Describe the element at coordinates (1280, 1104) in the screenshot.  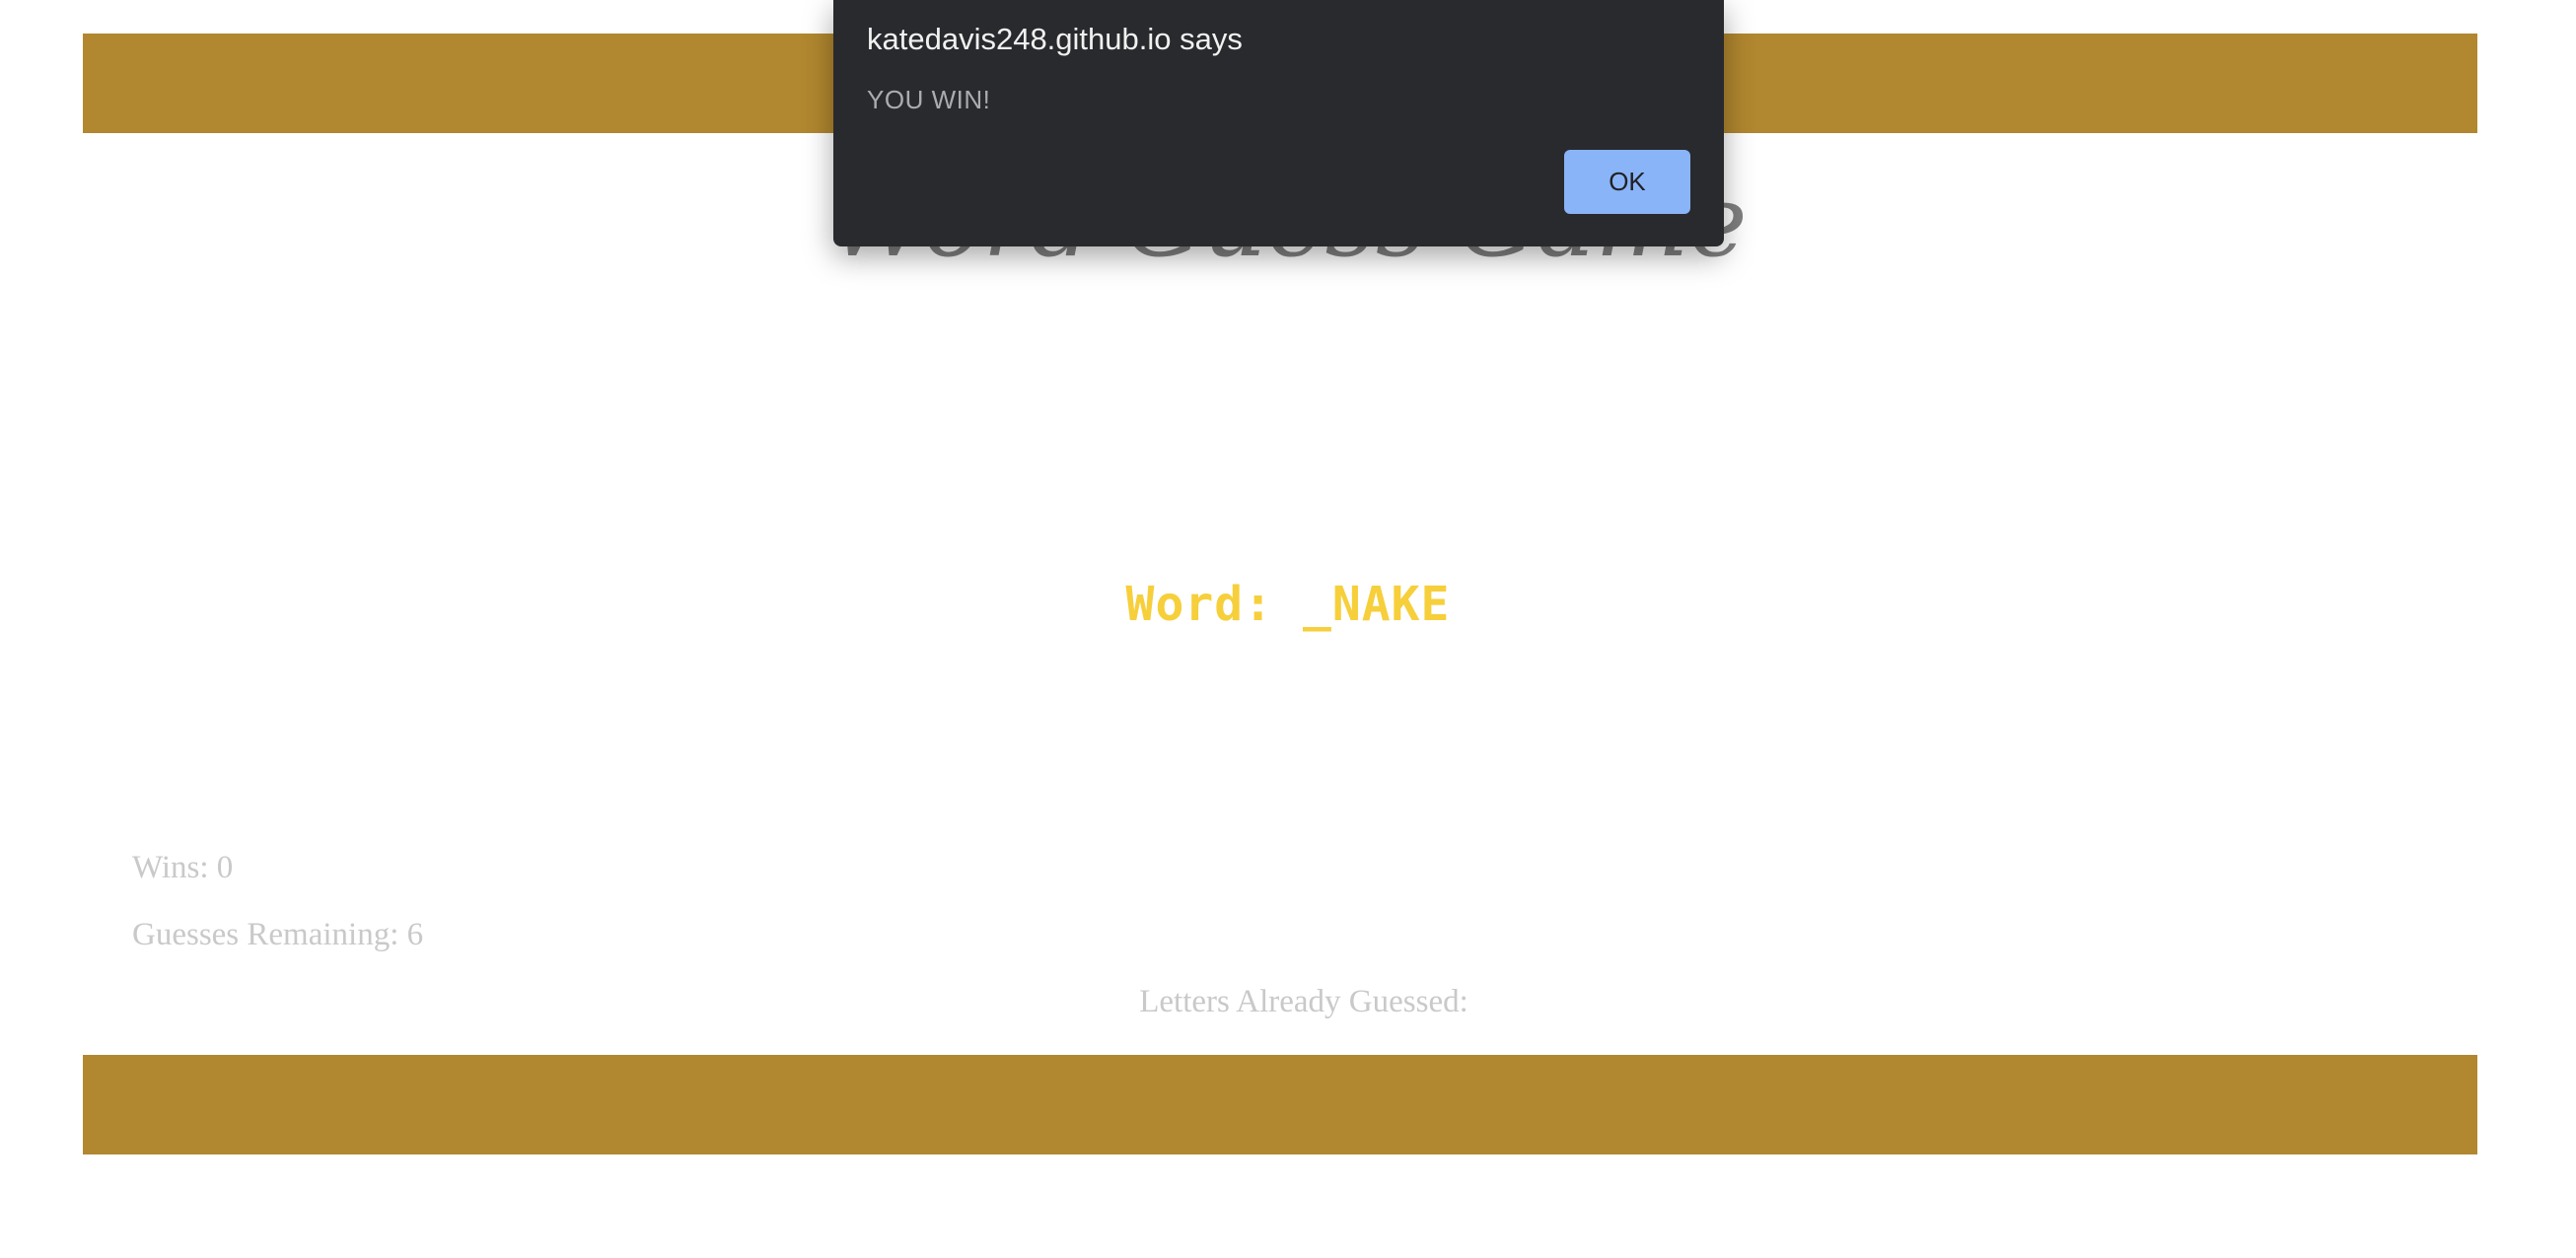
I see `footer-band` at that location.